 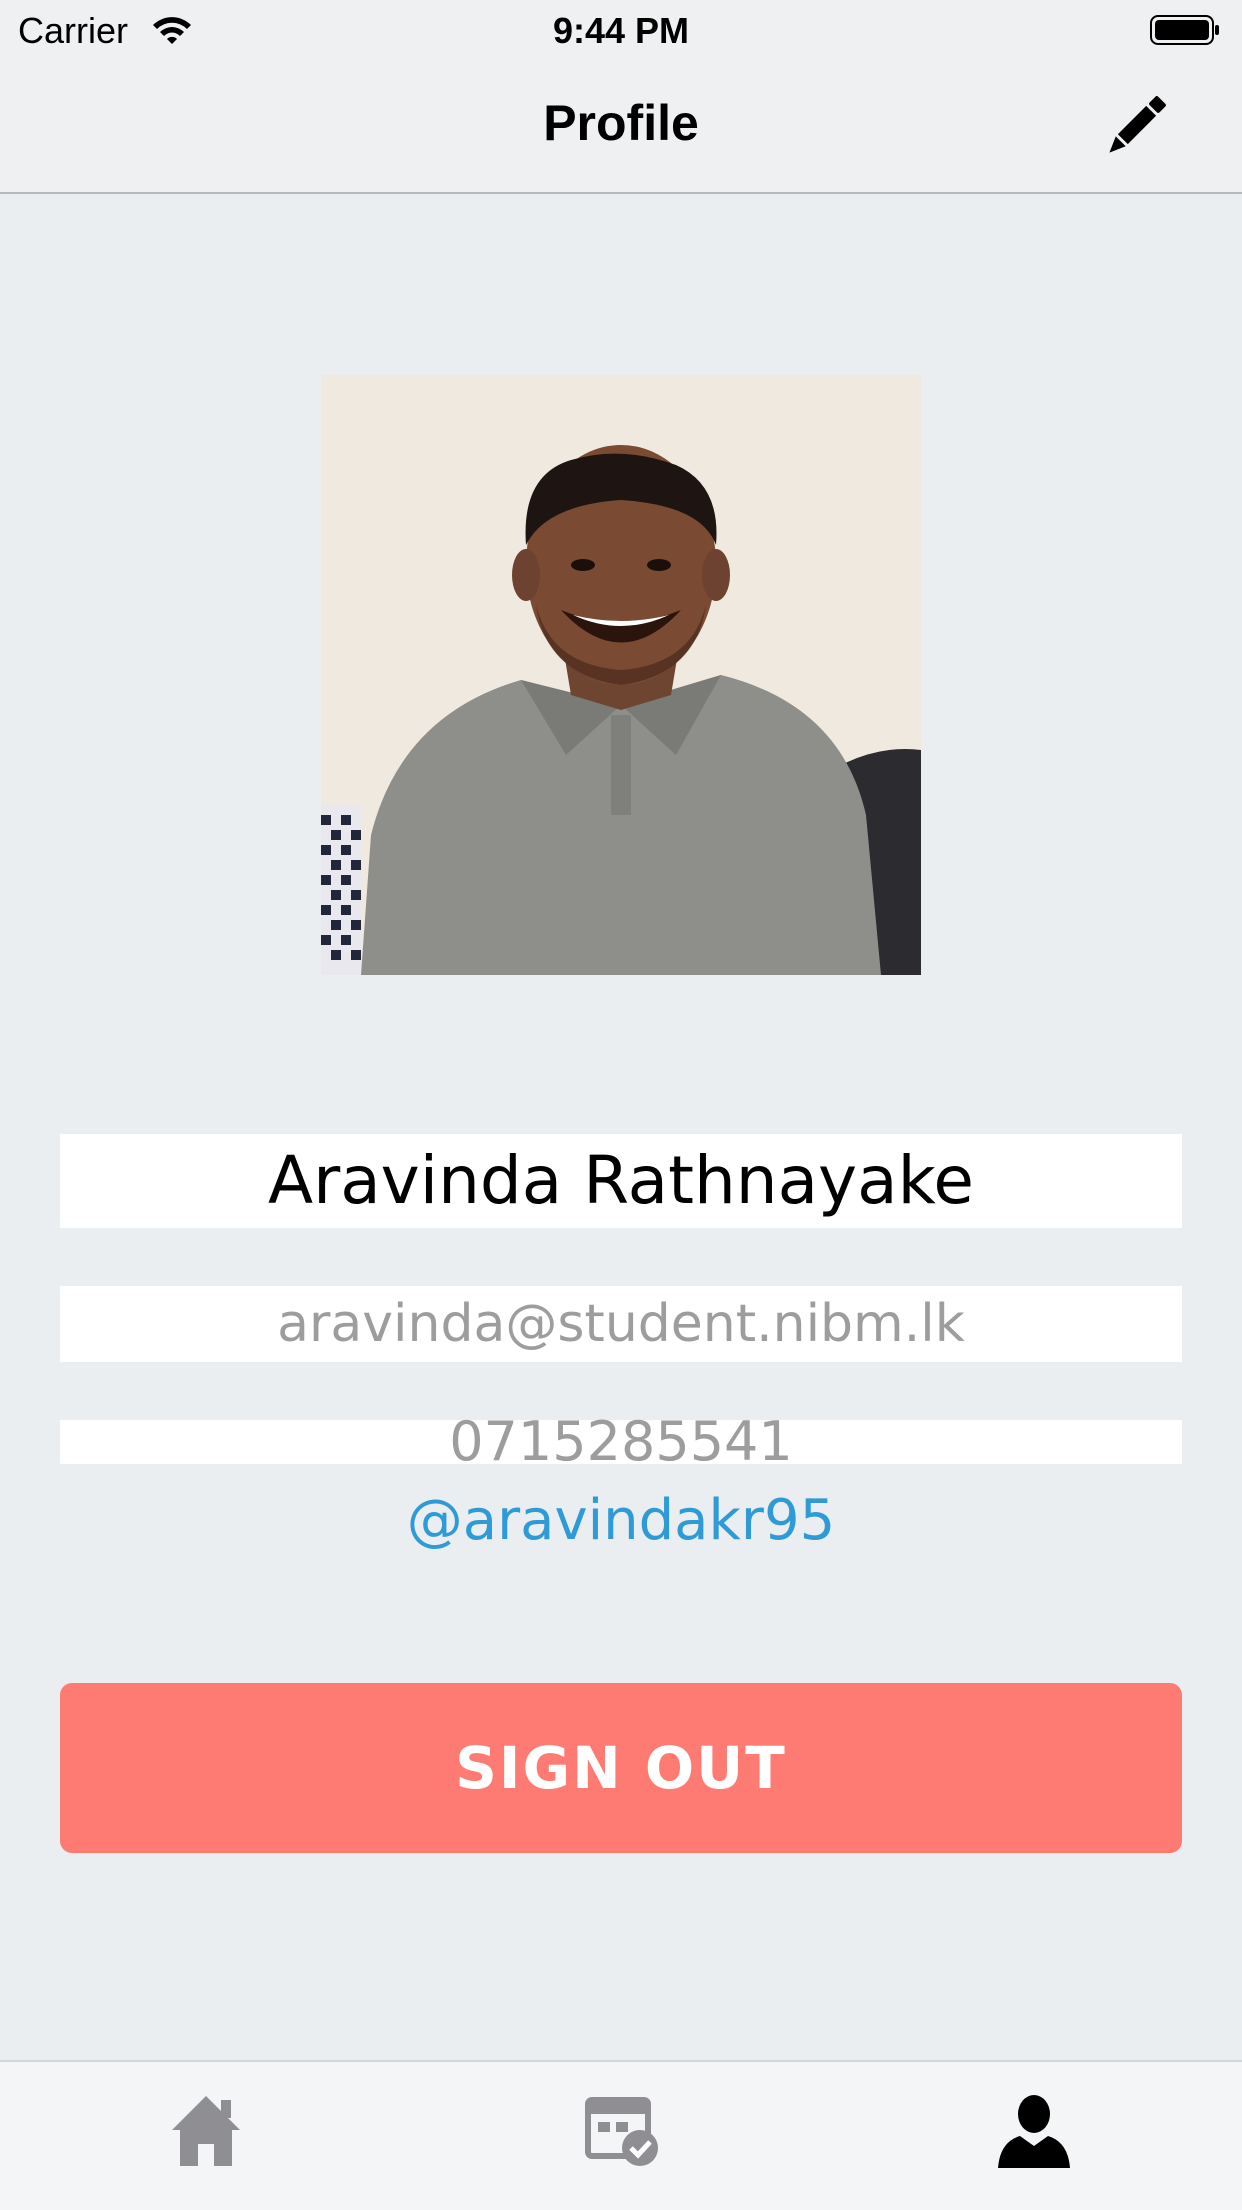 I want to click on twitter-handle-link: @aravindakr95, so click(x=621, y=1520).